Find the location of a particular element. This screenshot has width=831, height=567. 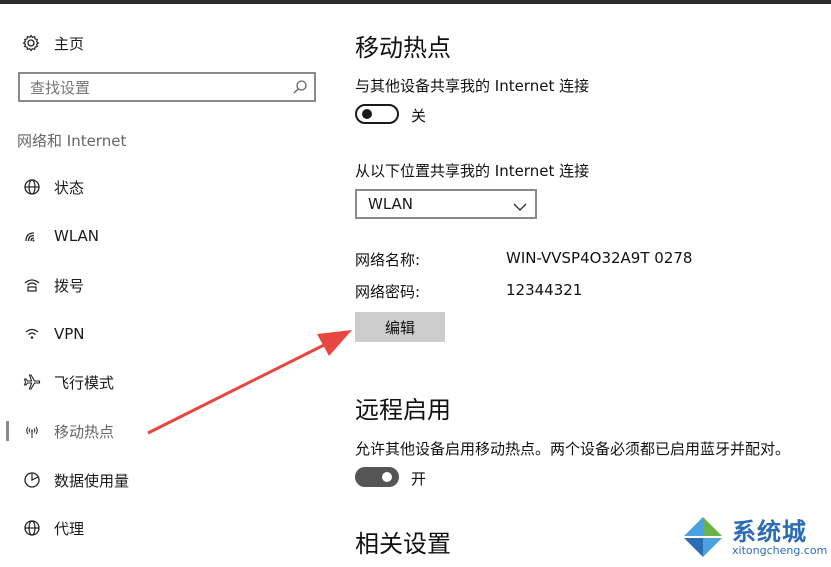

sidebar-item-label: 飞行模式 is located at coordinates (84, 382).